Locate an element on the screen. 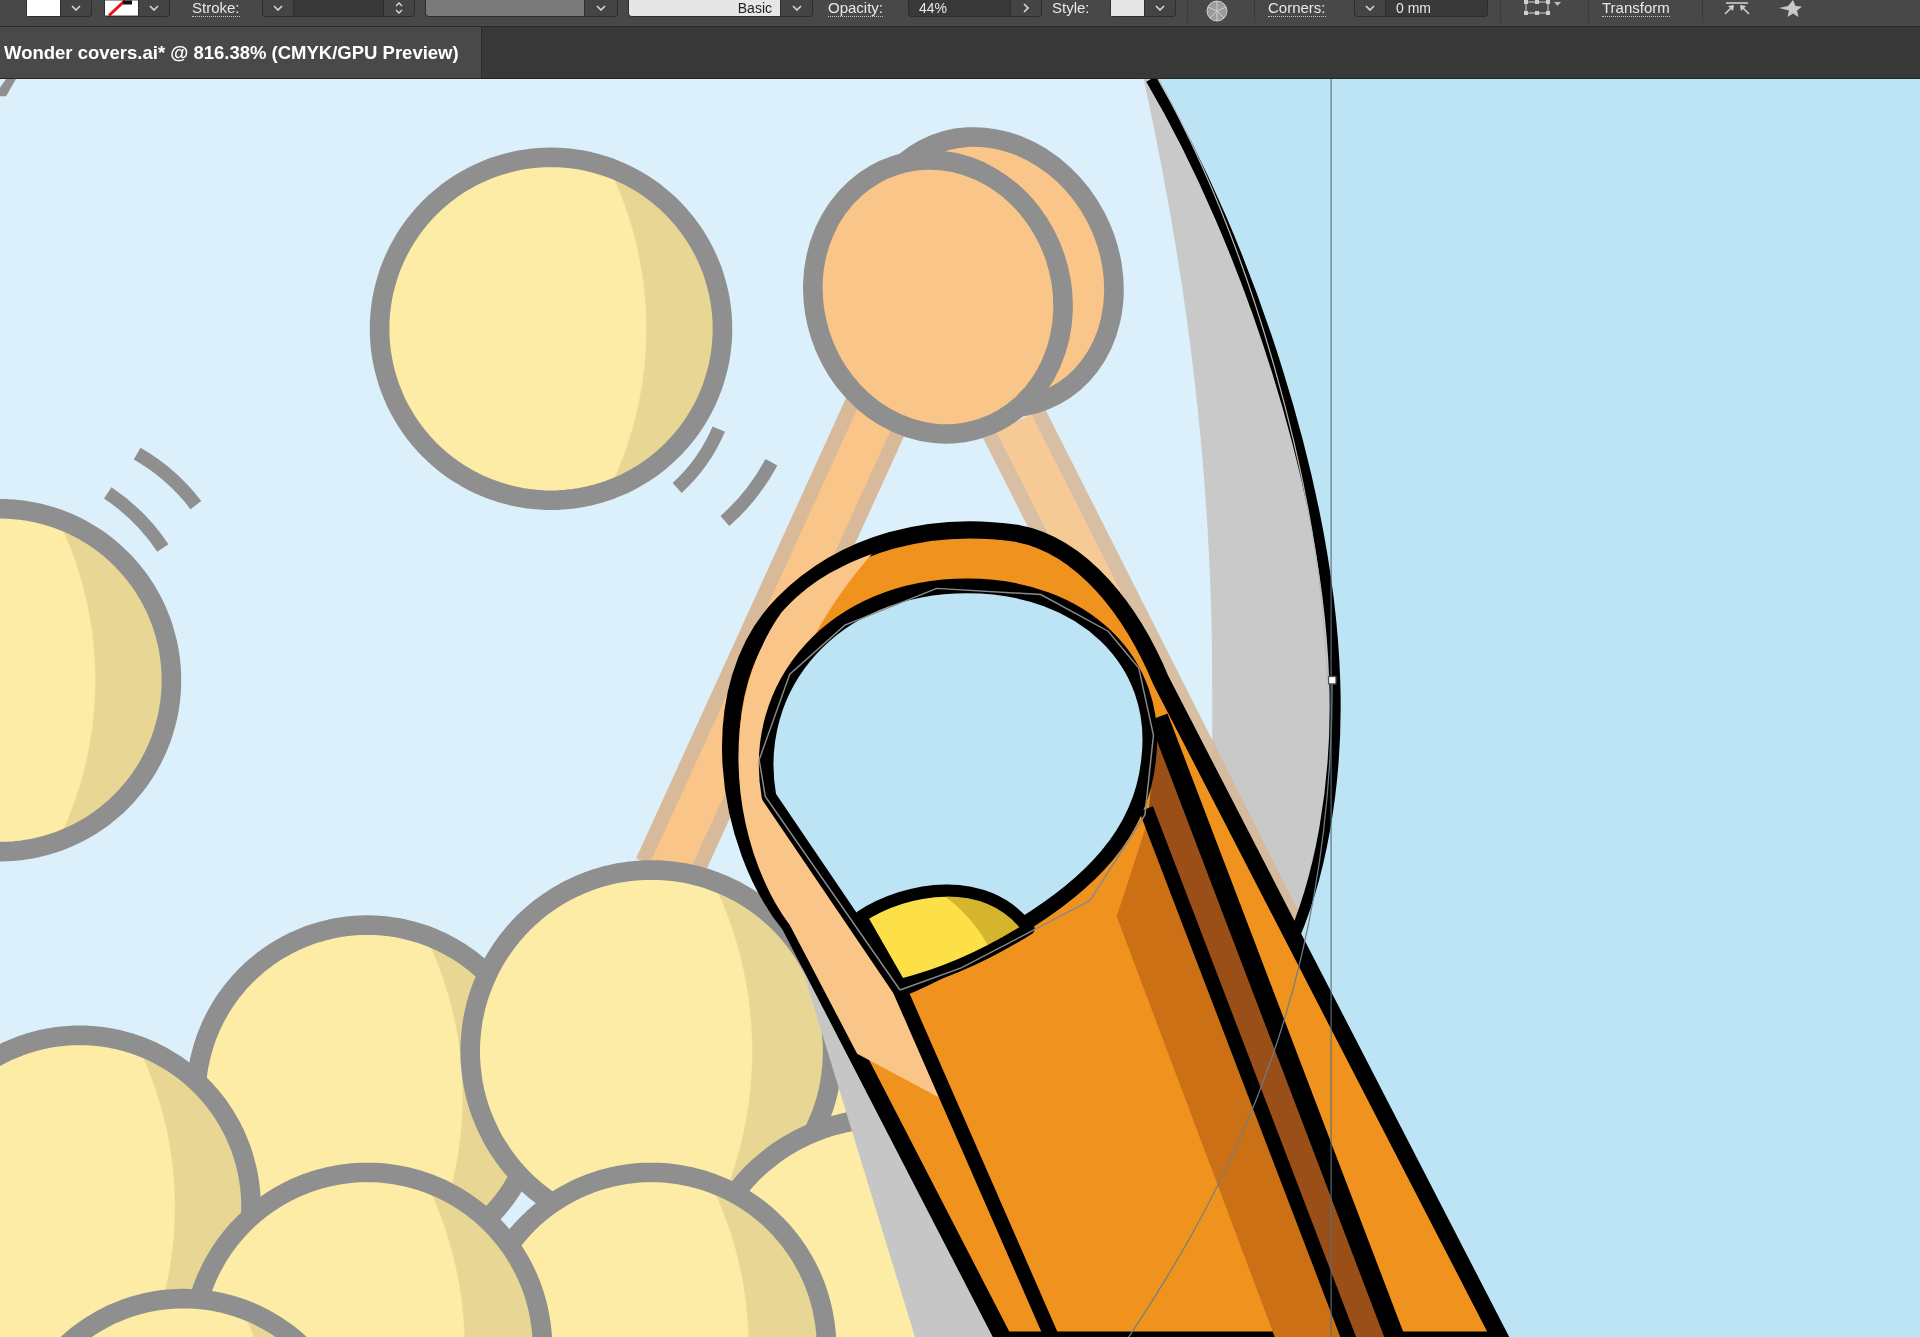  arrows-icon is located at coordinates (1737, 8).